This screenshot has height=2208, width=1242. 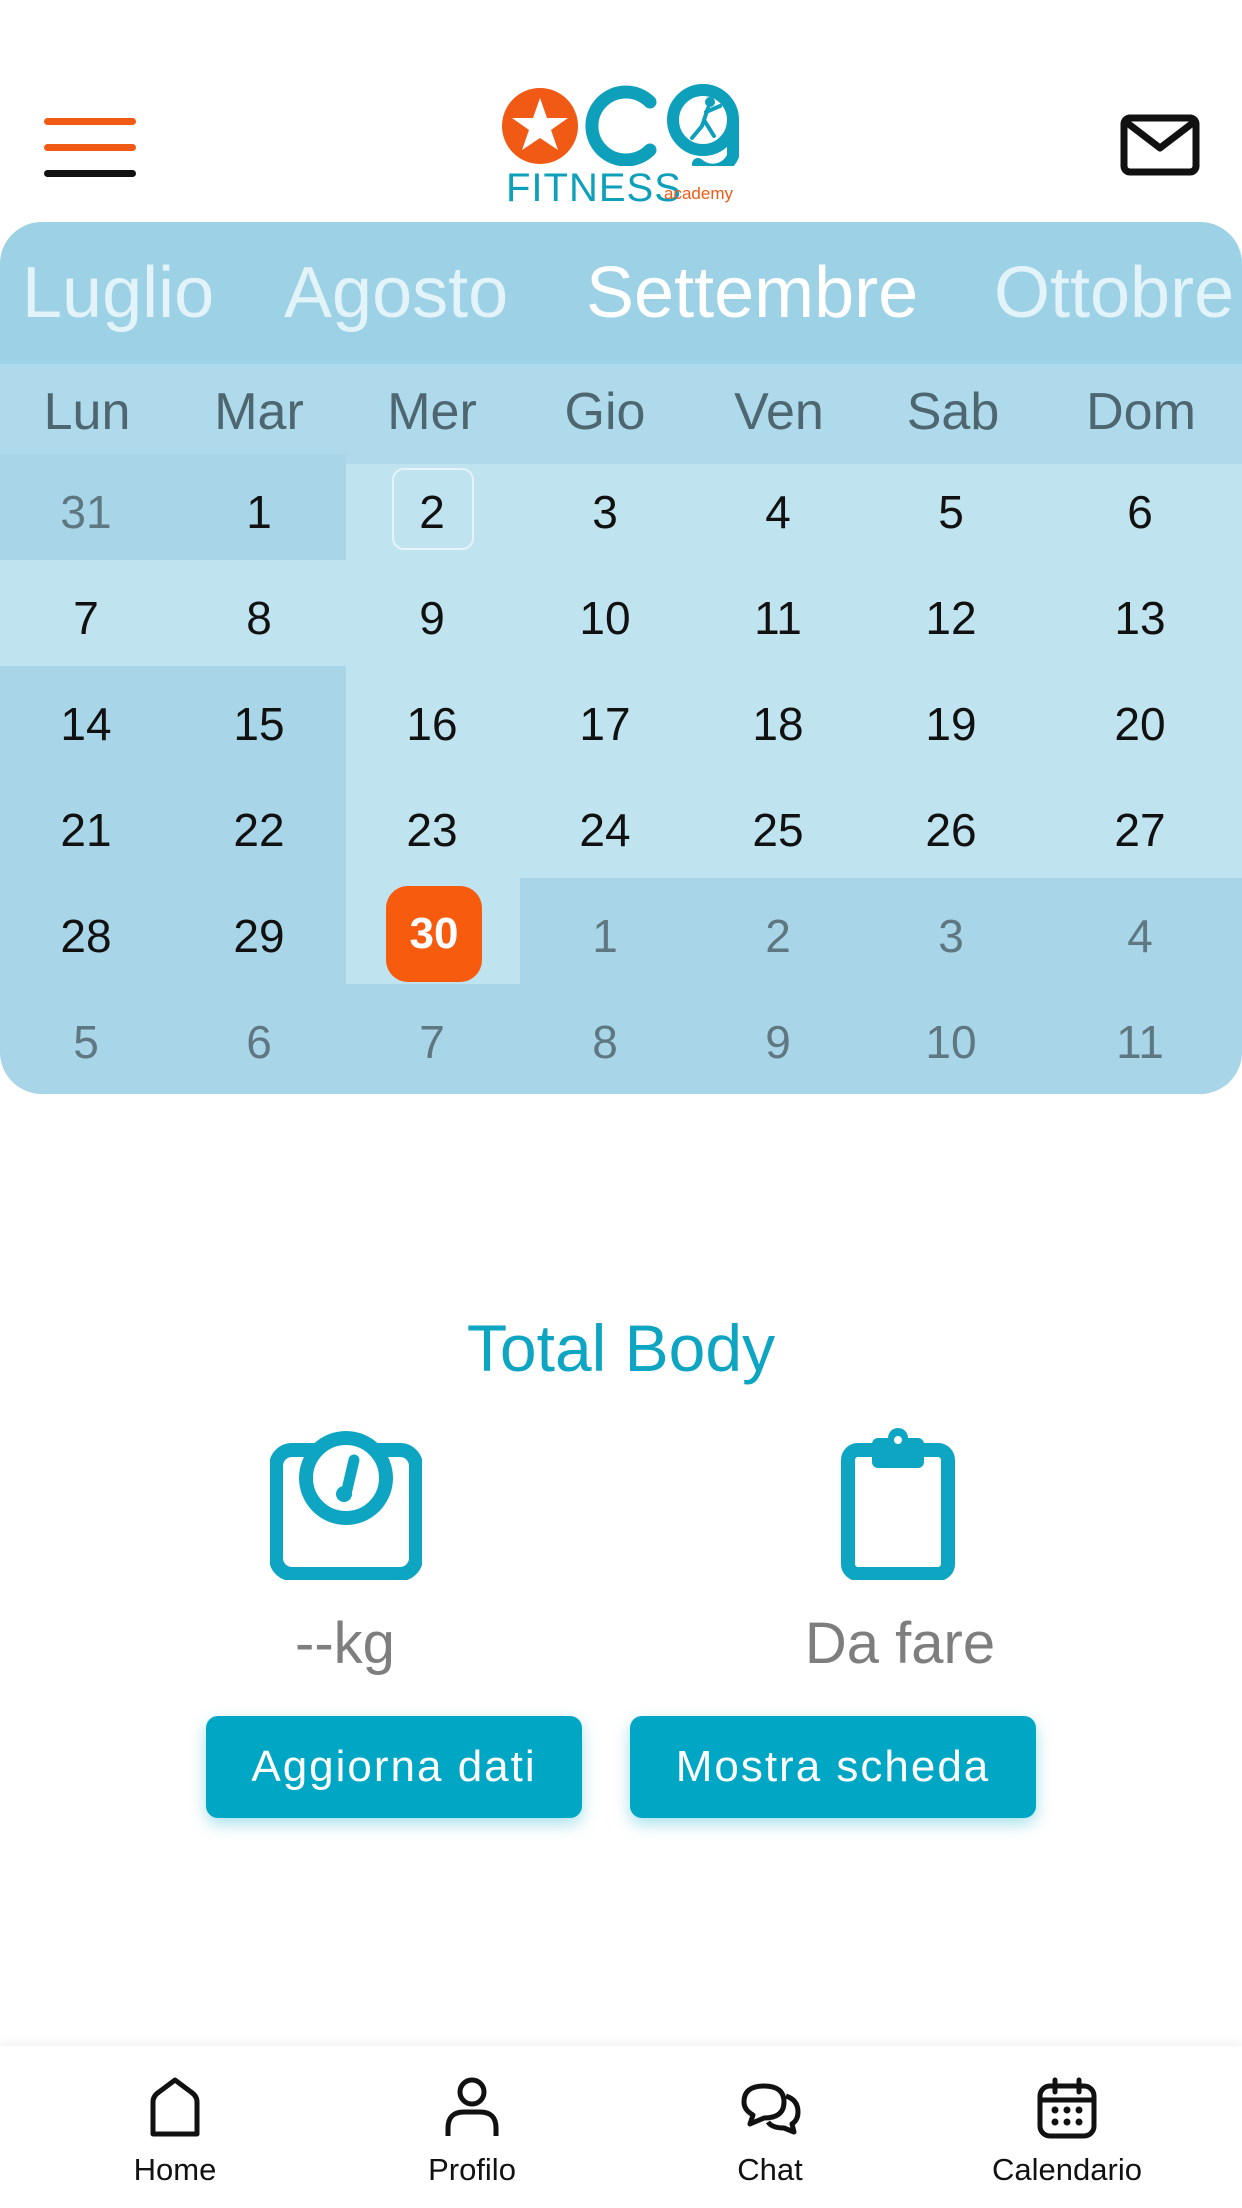 I want to click on mail-button, so click(x=1160, y=145).